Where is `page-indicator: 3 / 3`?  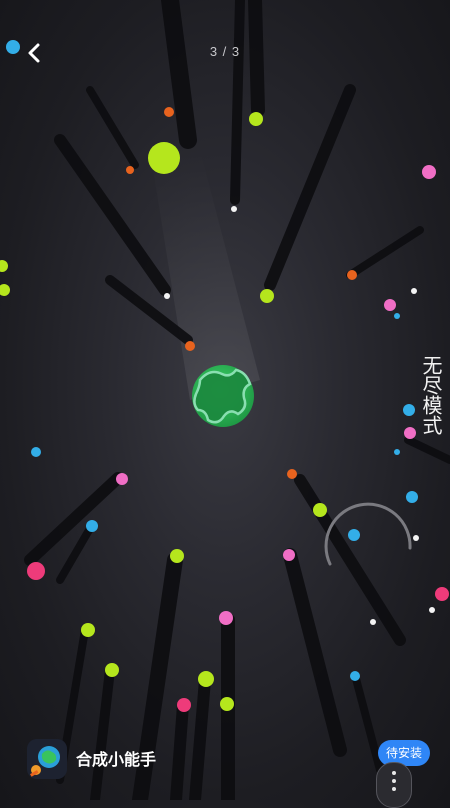 page-indicator: 3 / 3 is located at coordinates (225, 51).